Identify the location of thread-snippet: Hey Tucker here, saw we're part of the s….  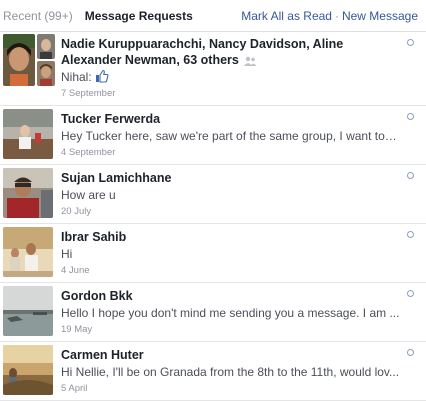
(230, 136).